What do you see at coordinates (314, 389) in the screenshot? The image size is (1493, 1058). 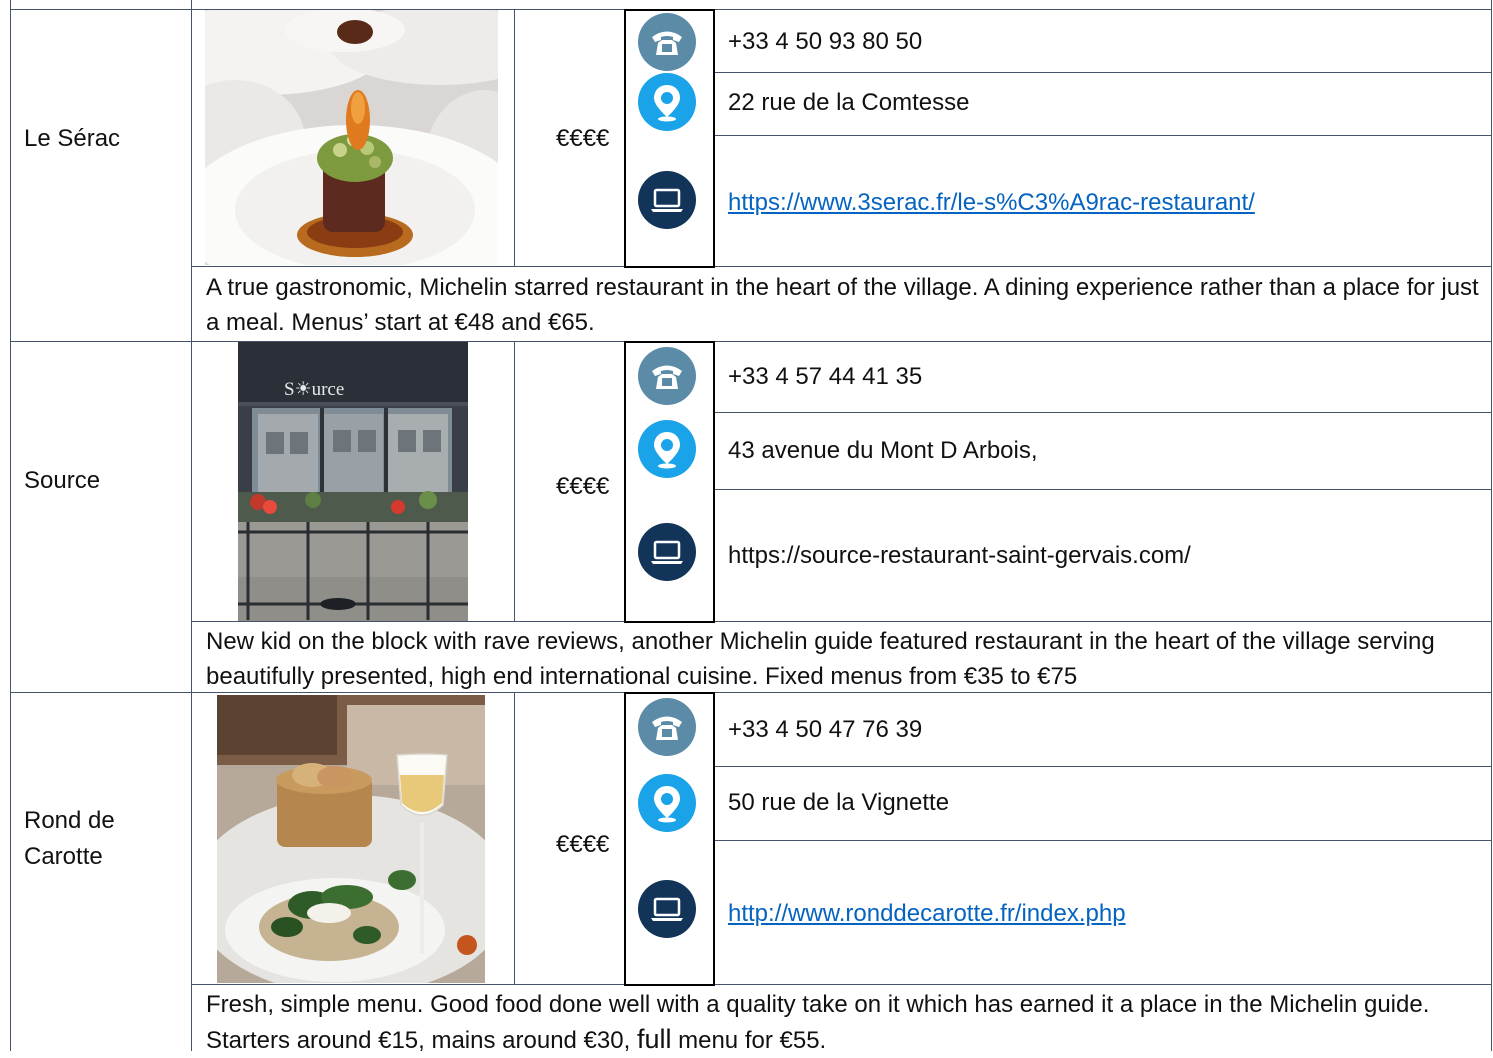 I see `photo-sign: S☀urce` at bounding box center [314, 389].